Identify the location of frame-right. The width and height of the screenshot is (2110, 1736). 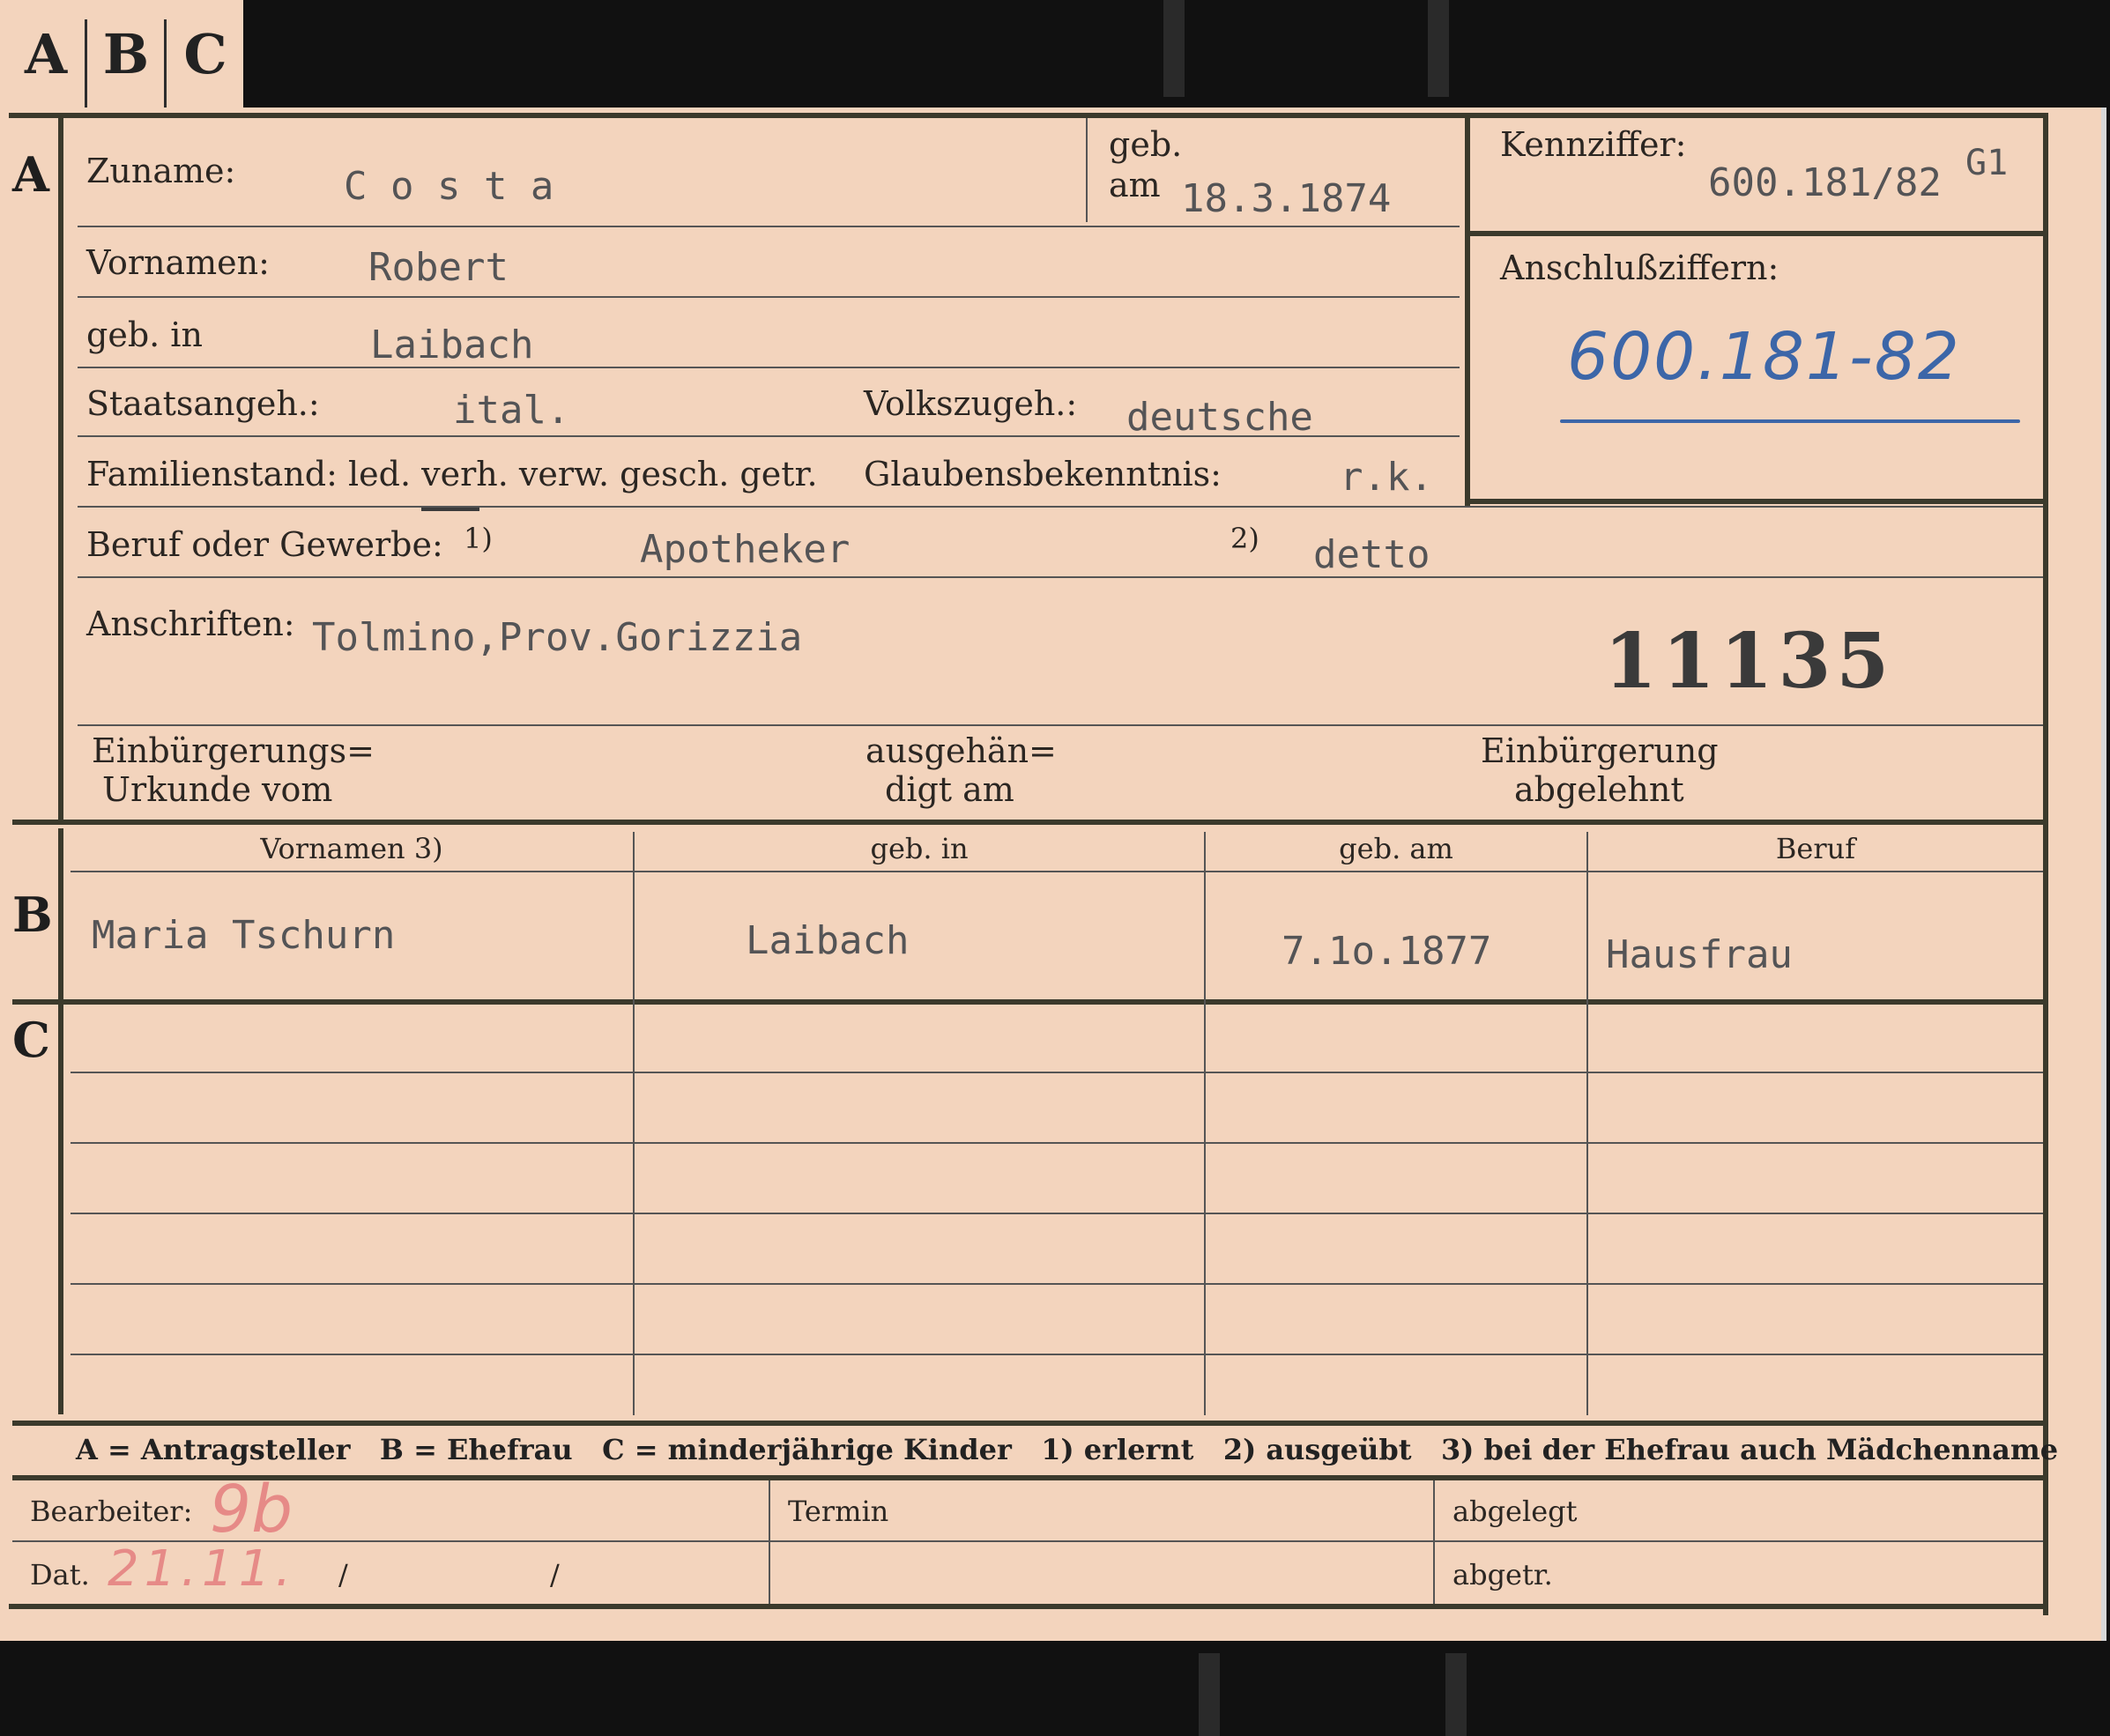
(2045, 864).